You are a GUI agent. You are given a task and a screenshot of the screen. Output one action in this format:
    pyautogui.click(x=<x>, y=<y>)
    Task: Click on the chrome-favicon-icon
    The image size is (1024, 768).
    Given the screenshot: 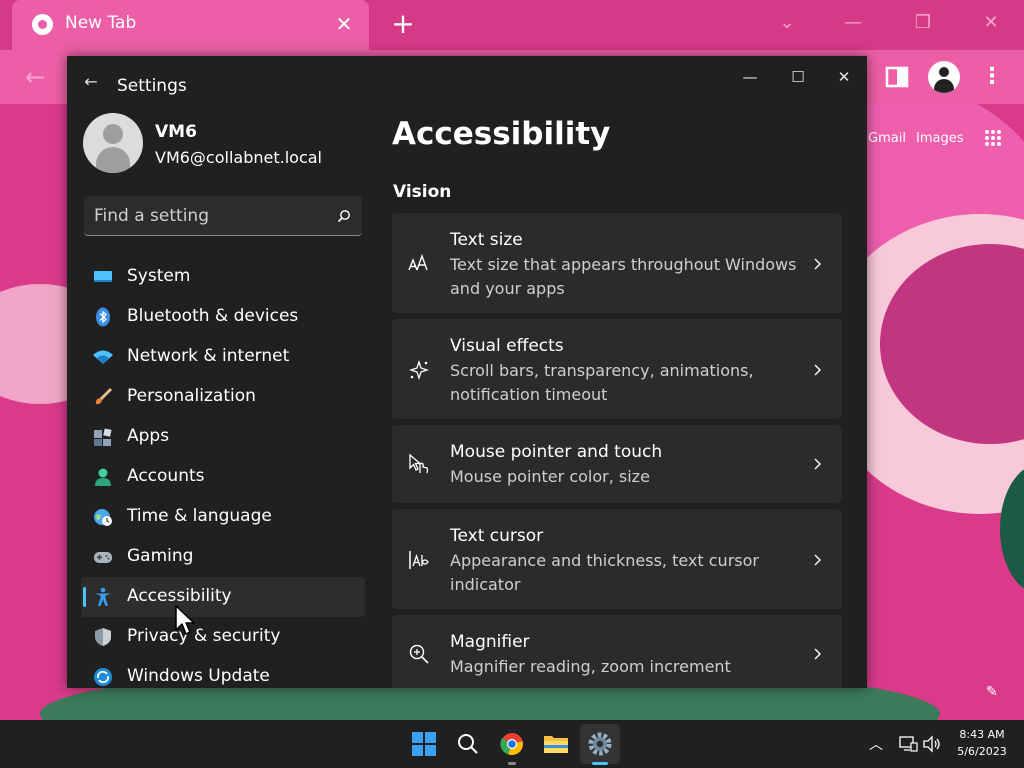 What is the action you would take?
    pyautogui.click(x=42, y=24)
    